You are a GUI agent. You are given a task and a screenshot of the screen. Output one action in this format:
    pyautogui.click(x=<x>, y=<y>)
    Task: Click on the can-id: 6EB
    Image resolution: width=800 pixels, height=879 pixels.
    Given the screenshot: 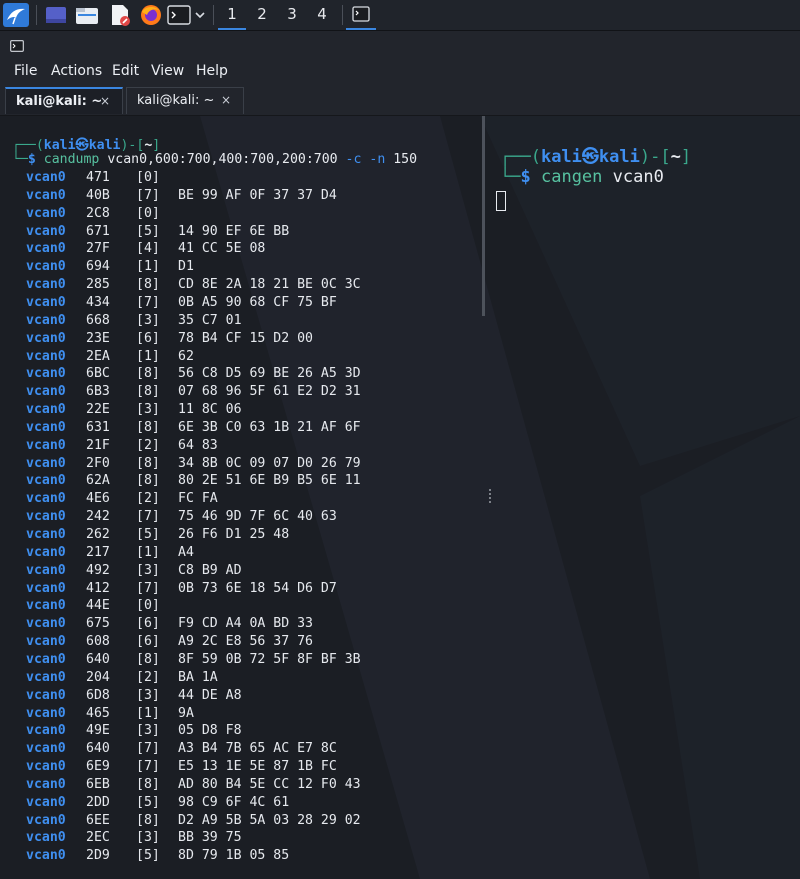 What is the action you would take?
    pyautogui.click(x=98, y=784)
    